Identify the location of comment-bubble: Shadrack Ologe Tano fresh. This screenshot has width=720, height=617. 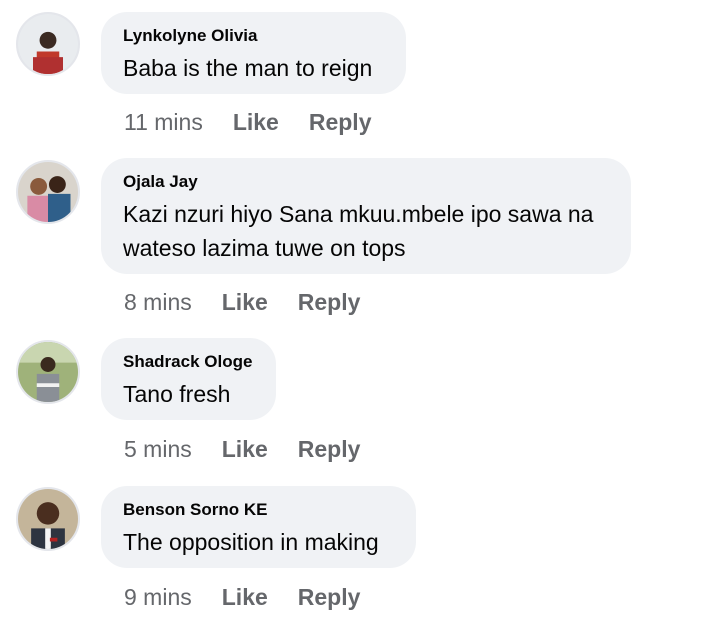
(188, 379).